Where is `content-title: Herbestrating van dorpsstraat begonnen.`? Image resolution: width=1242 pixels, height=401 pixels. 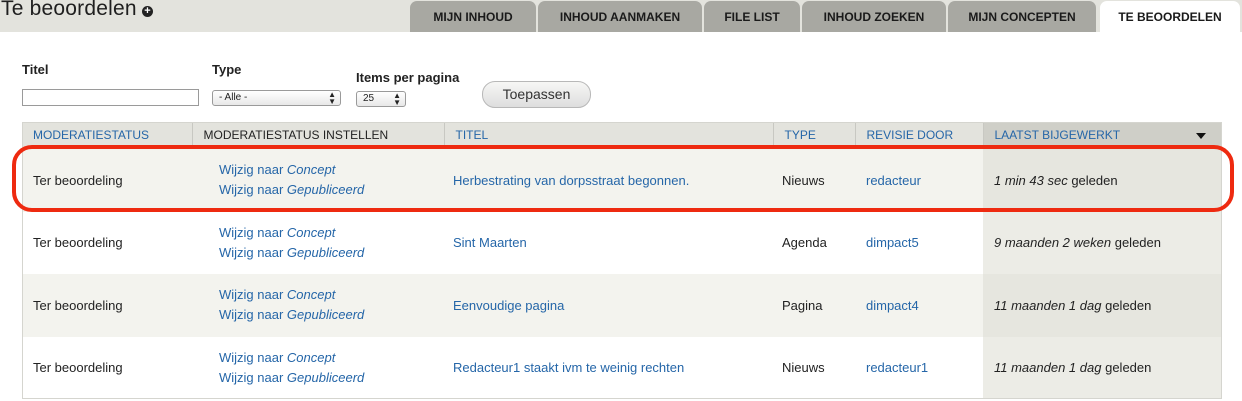 content-title: Herbestrating van dorpsstraat begonnen. is located at coordinates (608, 180).